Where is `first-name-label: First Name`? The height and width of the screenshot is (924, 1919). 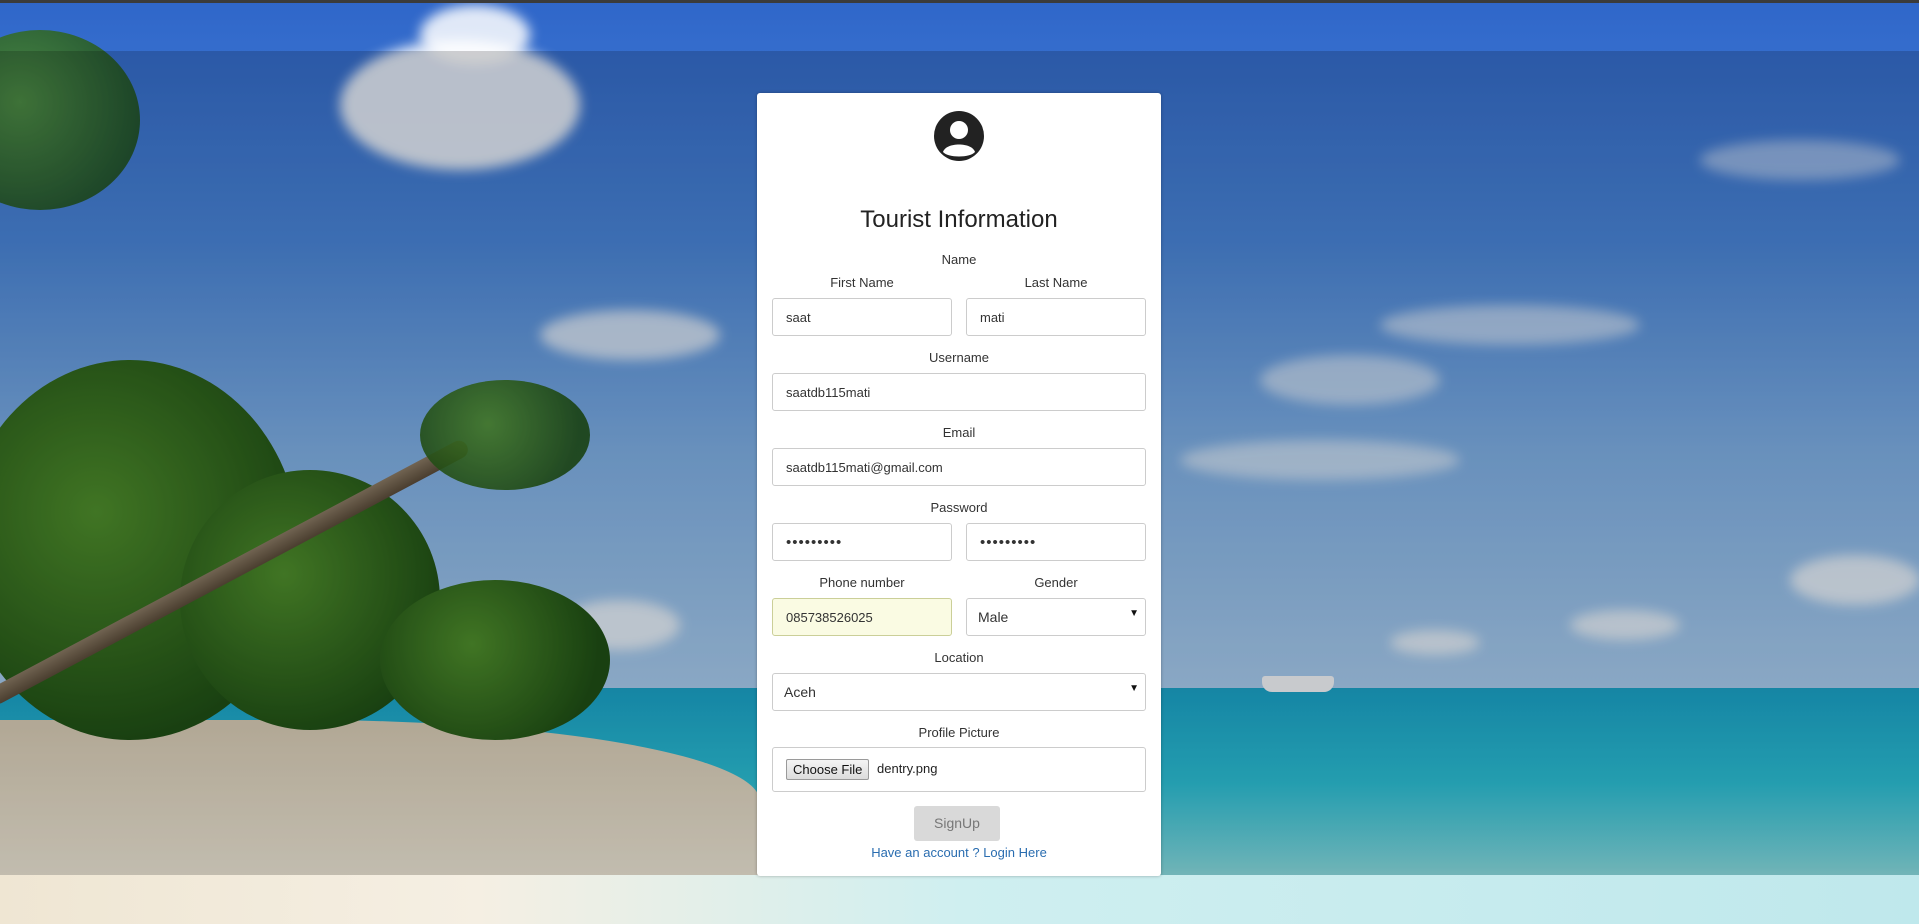 first-name-label: First Name is located at coordinates (862, 282).